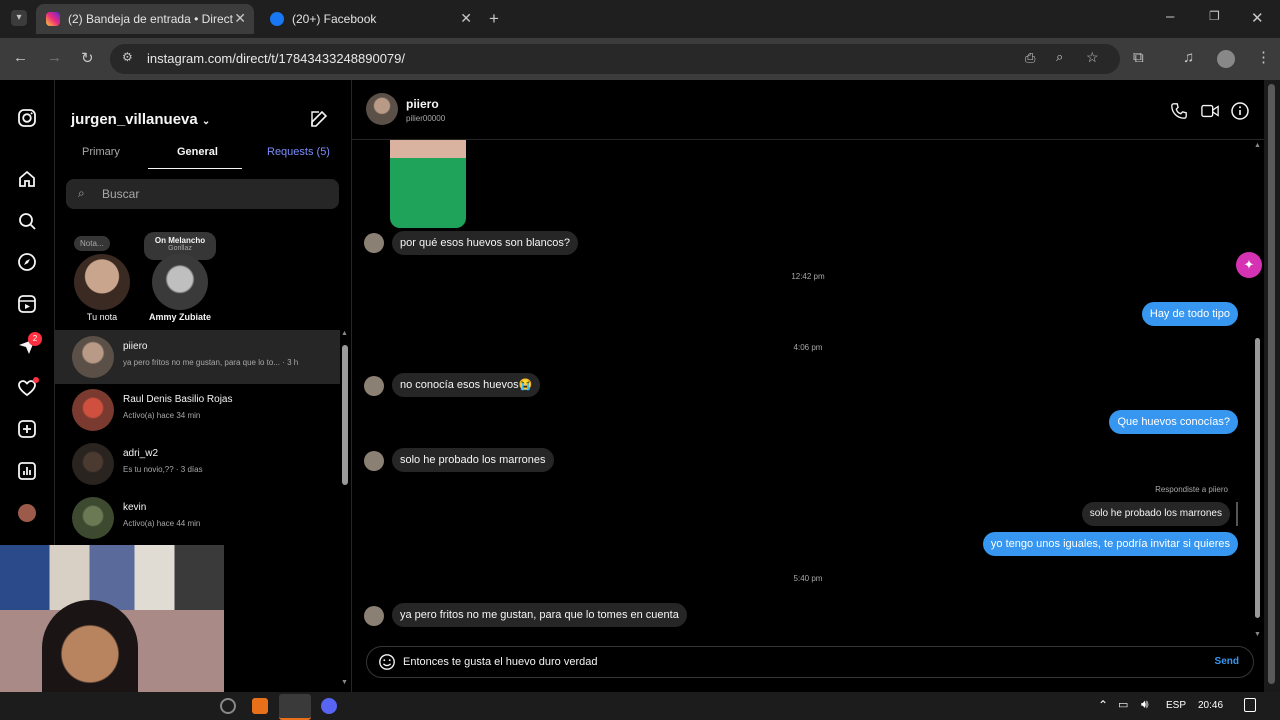  What do you see at coordinates (36, 380) in the screenshot?
I see `notification-dot` at bounding box center [36, 380].